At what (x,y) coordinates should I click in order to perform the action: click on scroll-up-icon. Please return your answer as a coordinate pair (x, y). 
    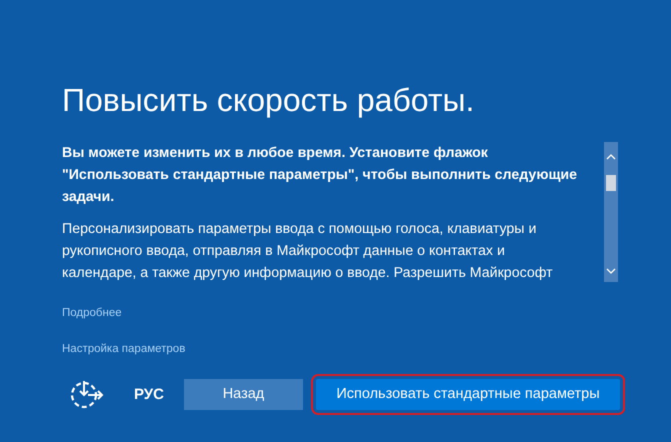
    Looking at the image, I should click on (611, 157).